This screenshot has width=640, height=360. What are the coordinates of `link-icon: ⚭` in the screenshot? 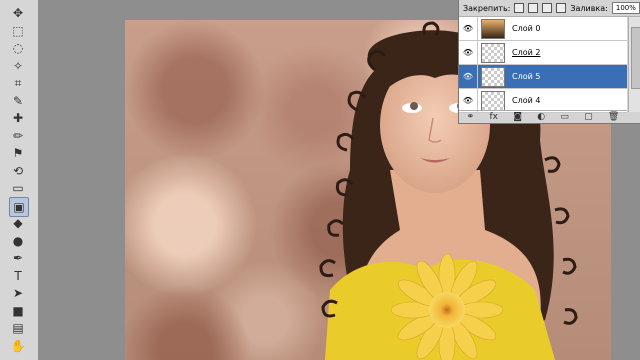 It's located at (471, 117).